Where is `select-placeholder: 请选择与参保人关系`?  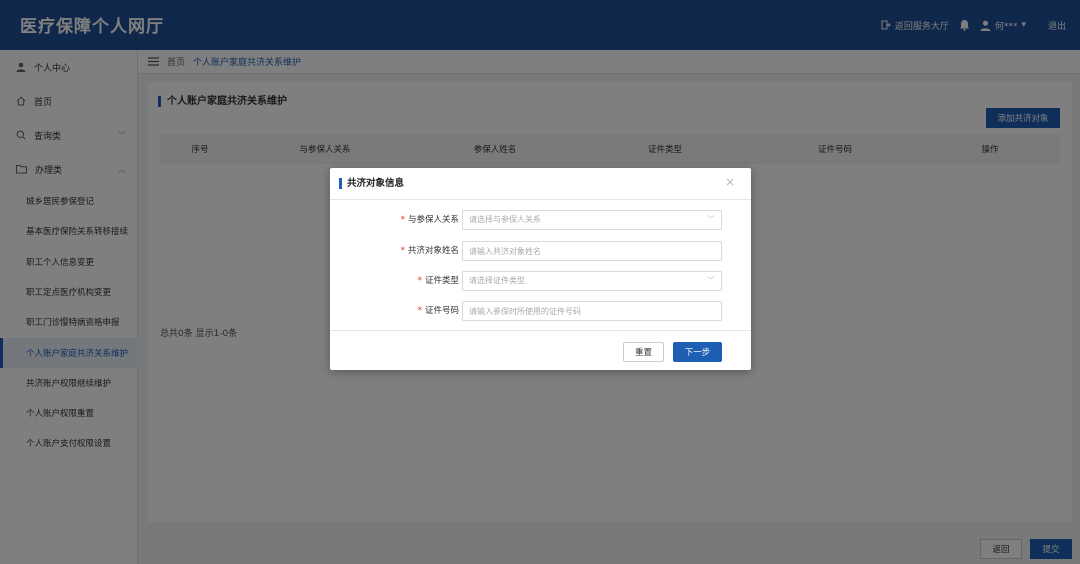 select-placeholder: 请选择与参保人关系 is located at coordinates (505, 219).